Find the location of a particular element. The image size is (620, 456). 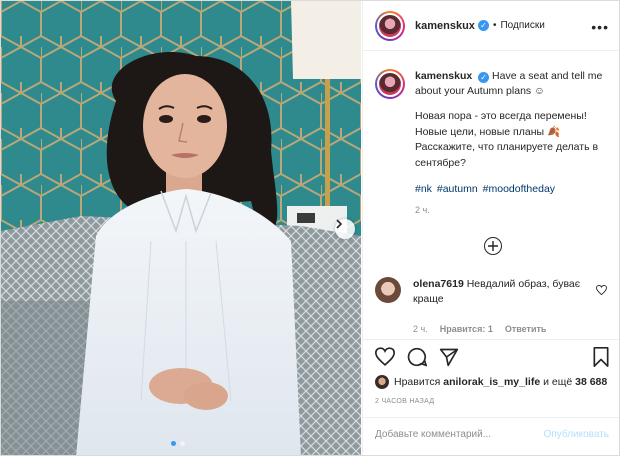

chevron-right-icon is located at coordinates (339, 224).